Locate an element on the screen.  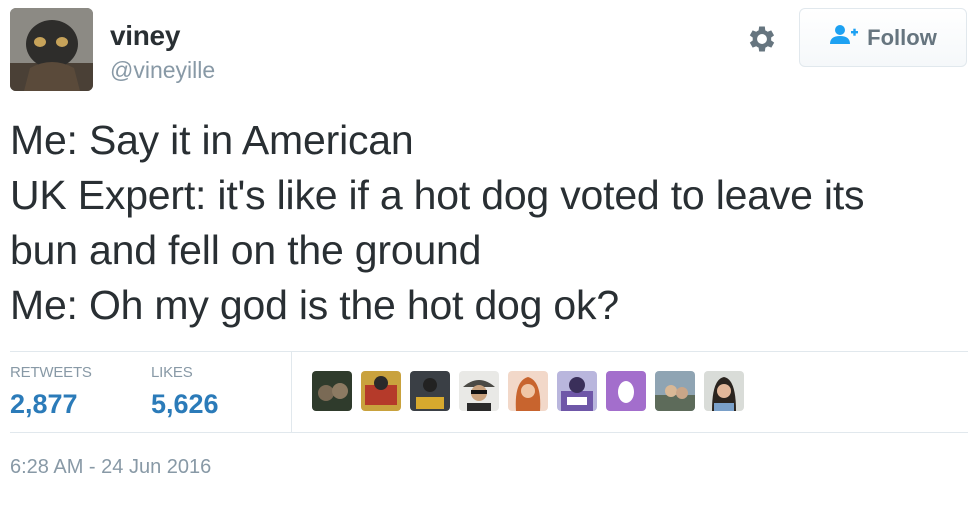
tweet-line: bun and fell on the ground is located at coordinates (246, 250).